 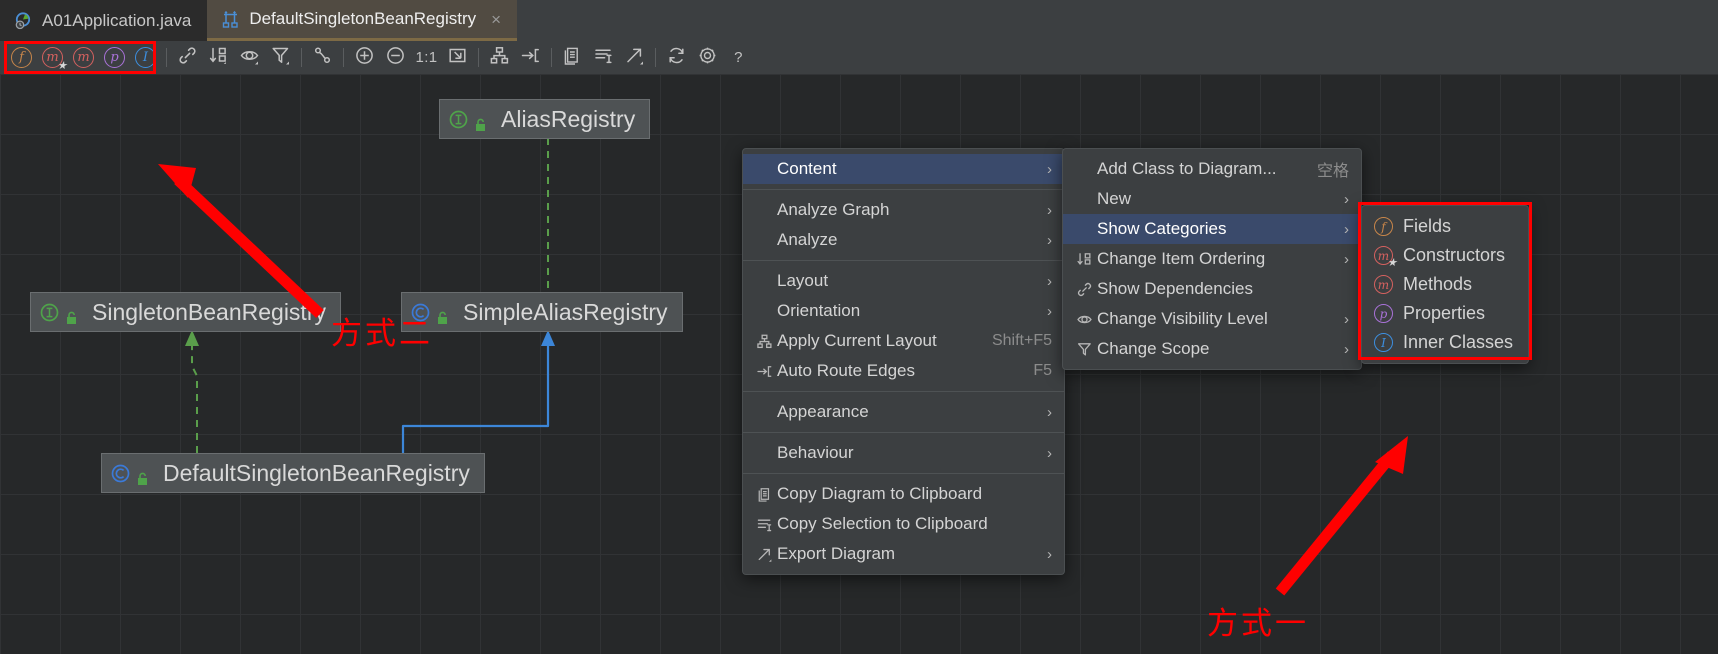 I want to click on copy-selection-icon, so click(x=764, y=524).